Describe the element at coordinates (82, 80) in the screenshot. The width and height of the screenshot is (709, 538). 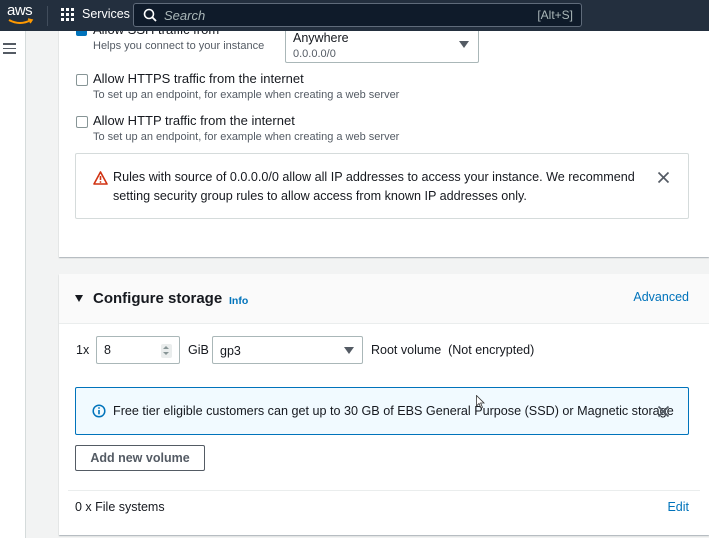
I see `https-checkbox` at that location.